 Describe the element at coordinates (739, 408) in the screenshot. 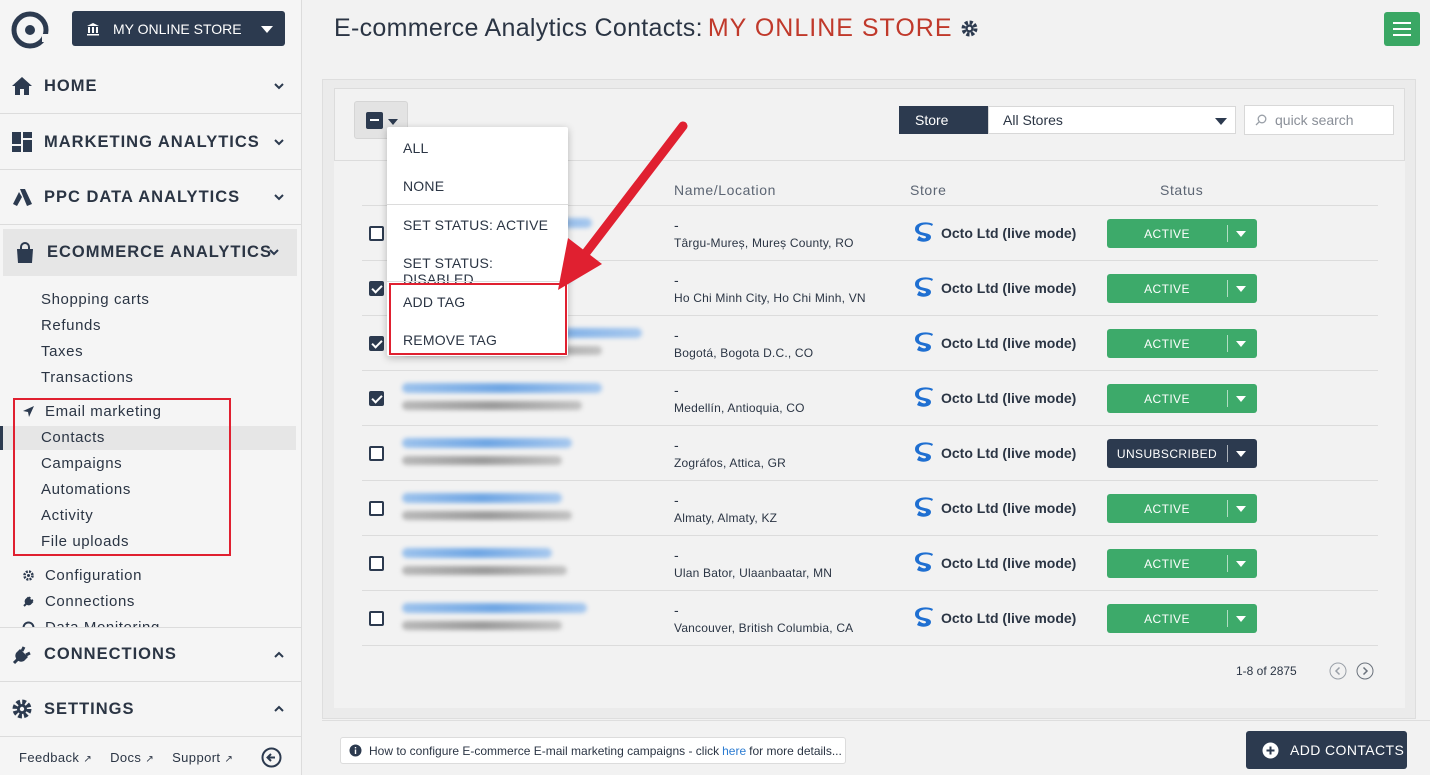

I see `contact-location: Medellín, Antioquia, CO` at that location.